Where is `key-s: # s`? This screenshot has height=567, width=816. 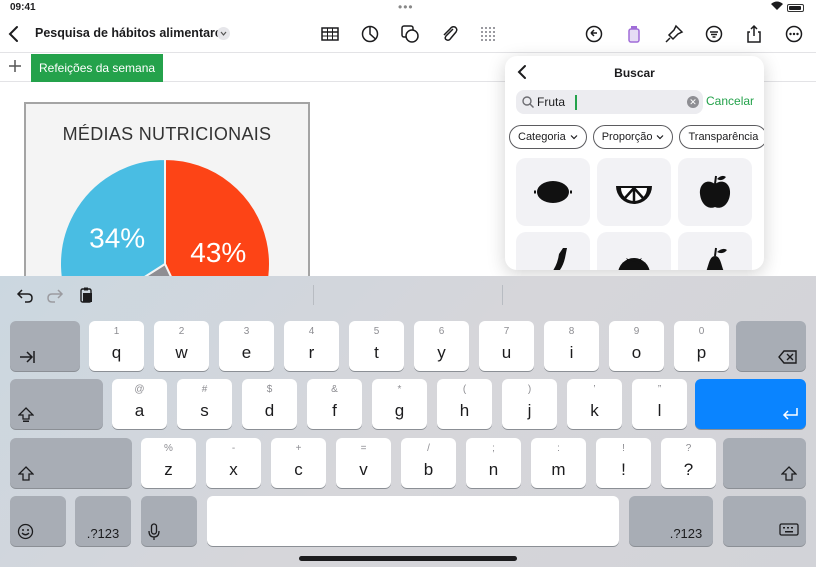
key-s: # s is located at coordinates (204, 404).